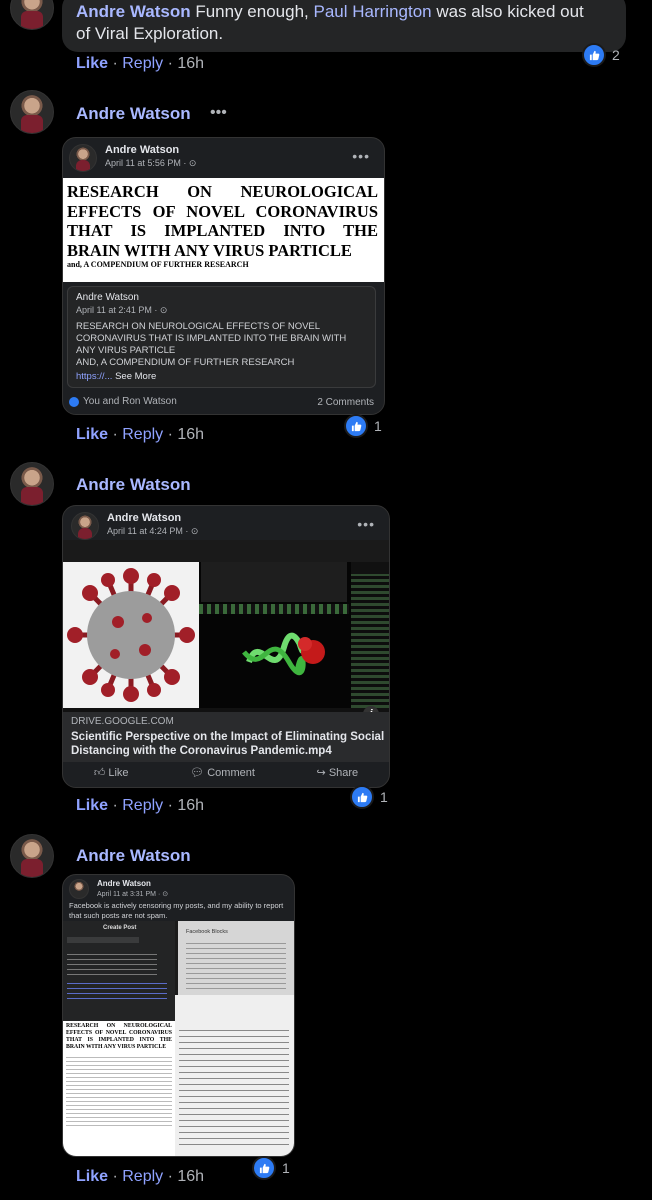 Image resolution: width=652 pixels, height=1200 pixels. I want to click on post-date: April 11 at 4:24 PM · ⊙, so click(152, 531).